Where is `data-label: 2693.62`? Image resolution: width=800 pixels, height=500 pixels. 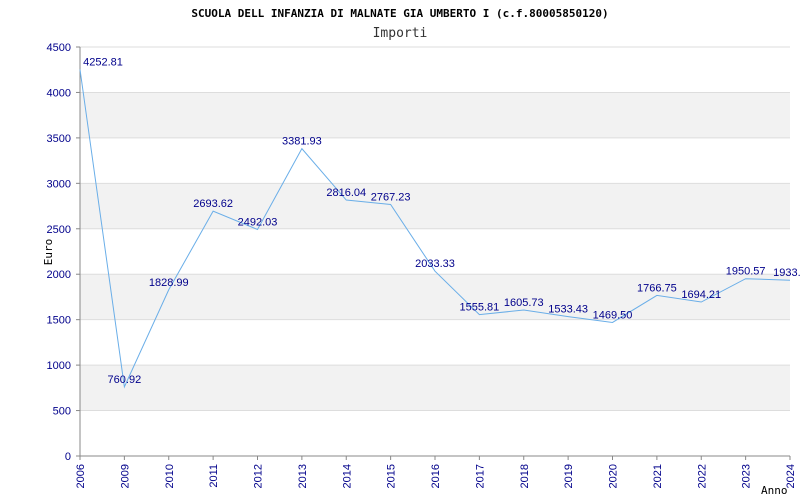
data-label: 2693.62 is located at coordinates (213, 204).